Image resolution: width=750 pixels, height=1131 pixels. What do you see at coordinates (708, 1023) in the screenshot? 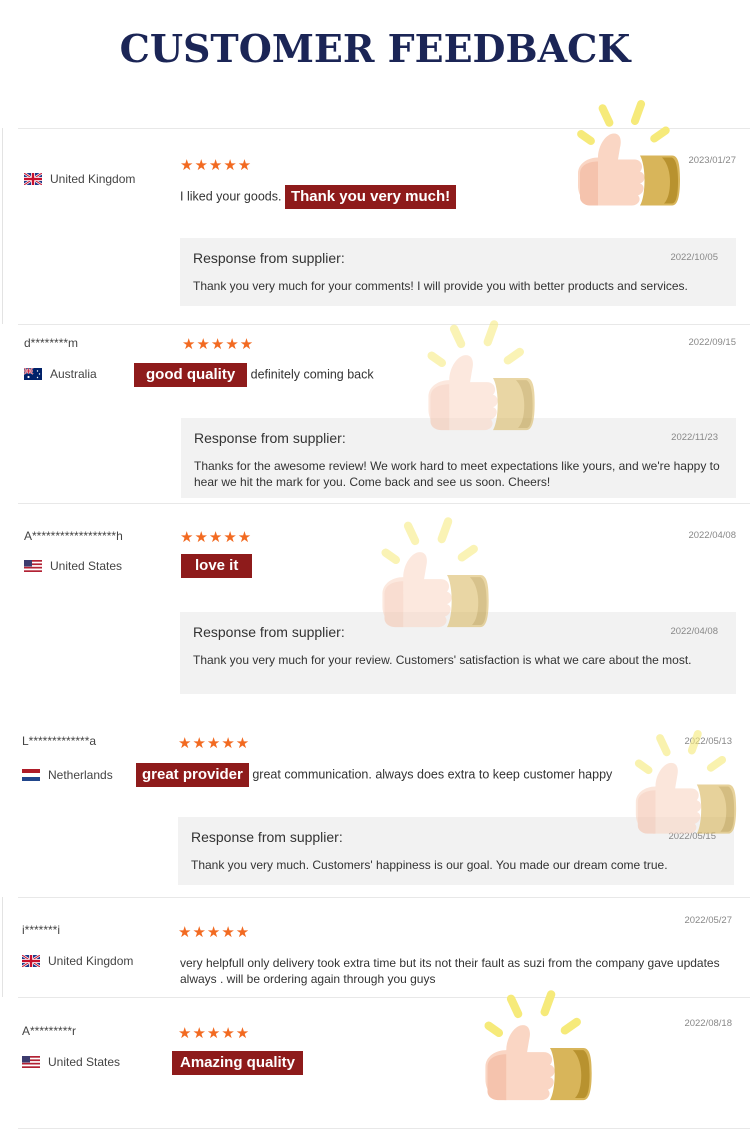
I see `review-date: 2022/08/18` at bounding box center [708, 1023].